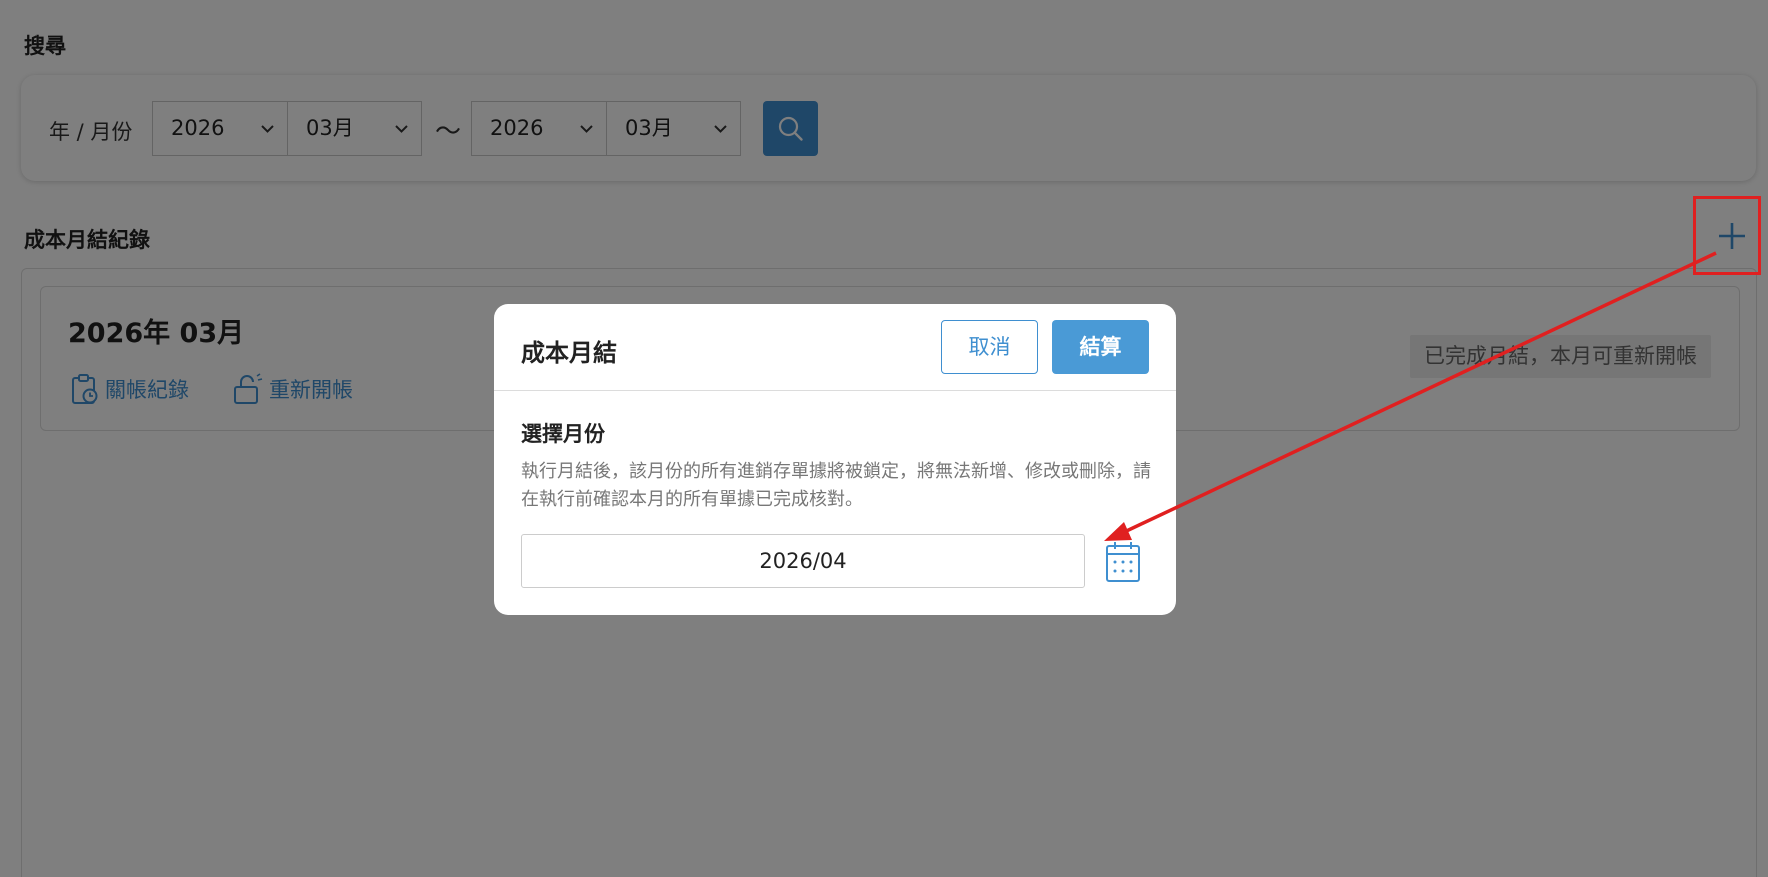 Image resolution: width=1768 pixels, height=877 pixels. What do you see at coordinates (835, 347) in the screenshot?
I see `dialog-header: 成本月結 取消 結算` at bounding box center [835, 347].